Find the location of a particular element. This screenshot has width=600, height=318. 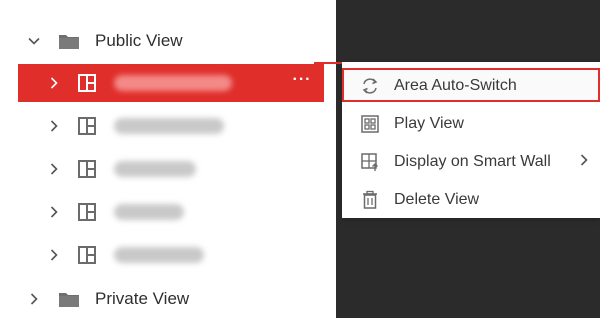

folder-label-private-view: Private View is located at coordinates (142, 298).